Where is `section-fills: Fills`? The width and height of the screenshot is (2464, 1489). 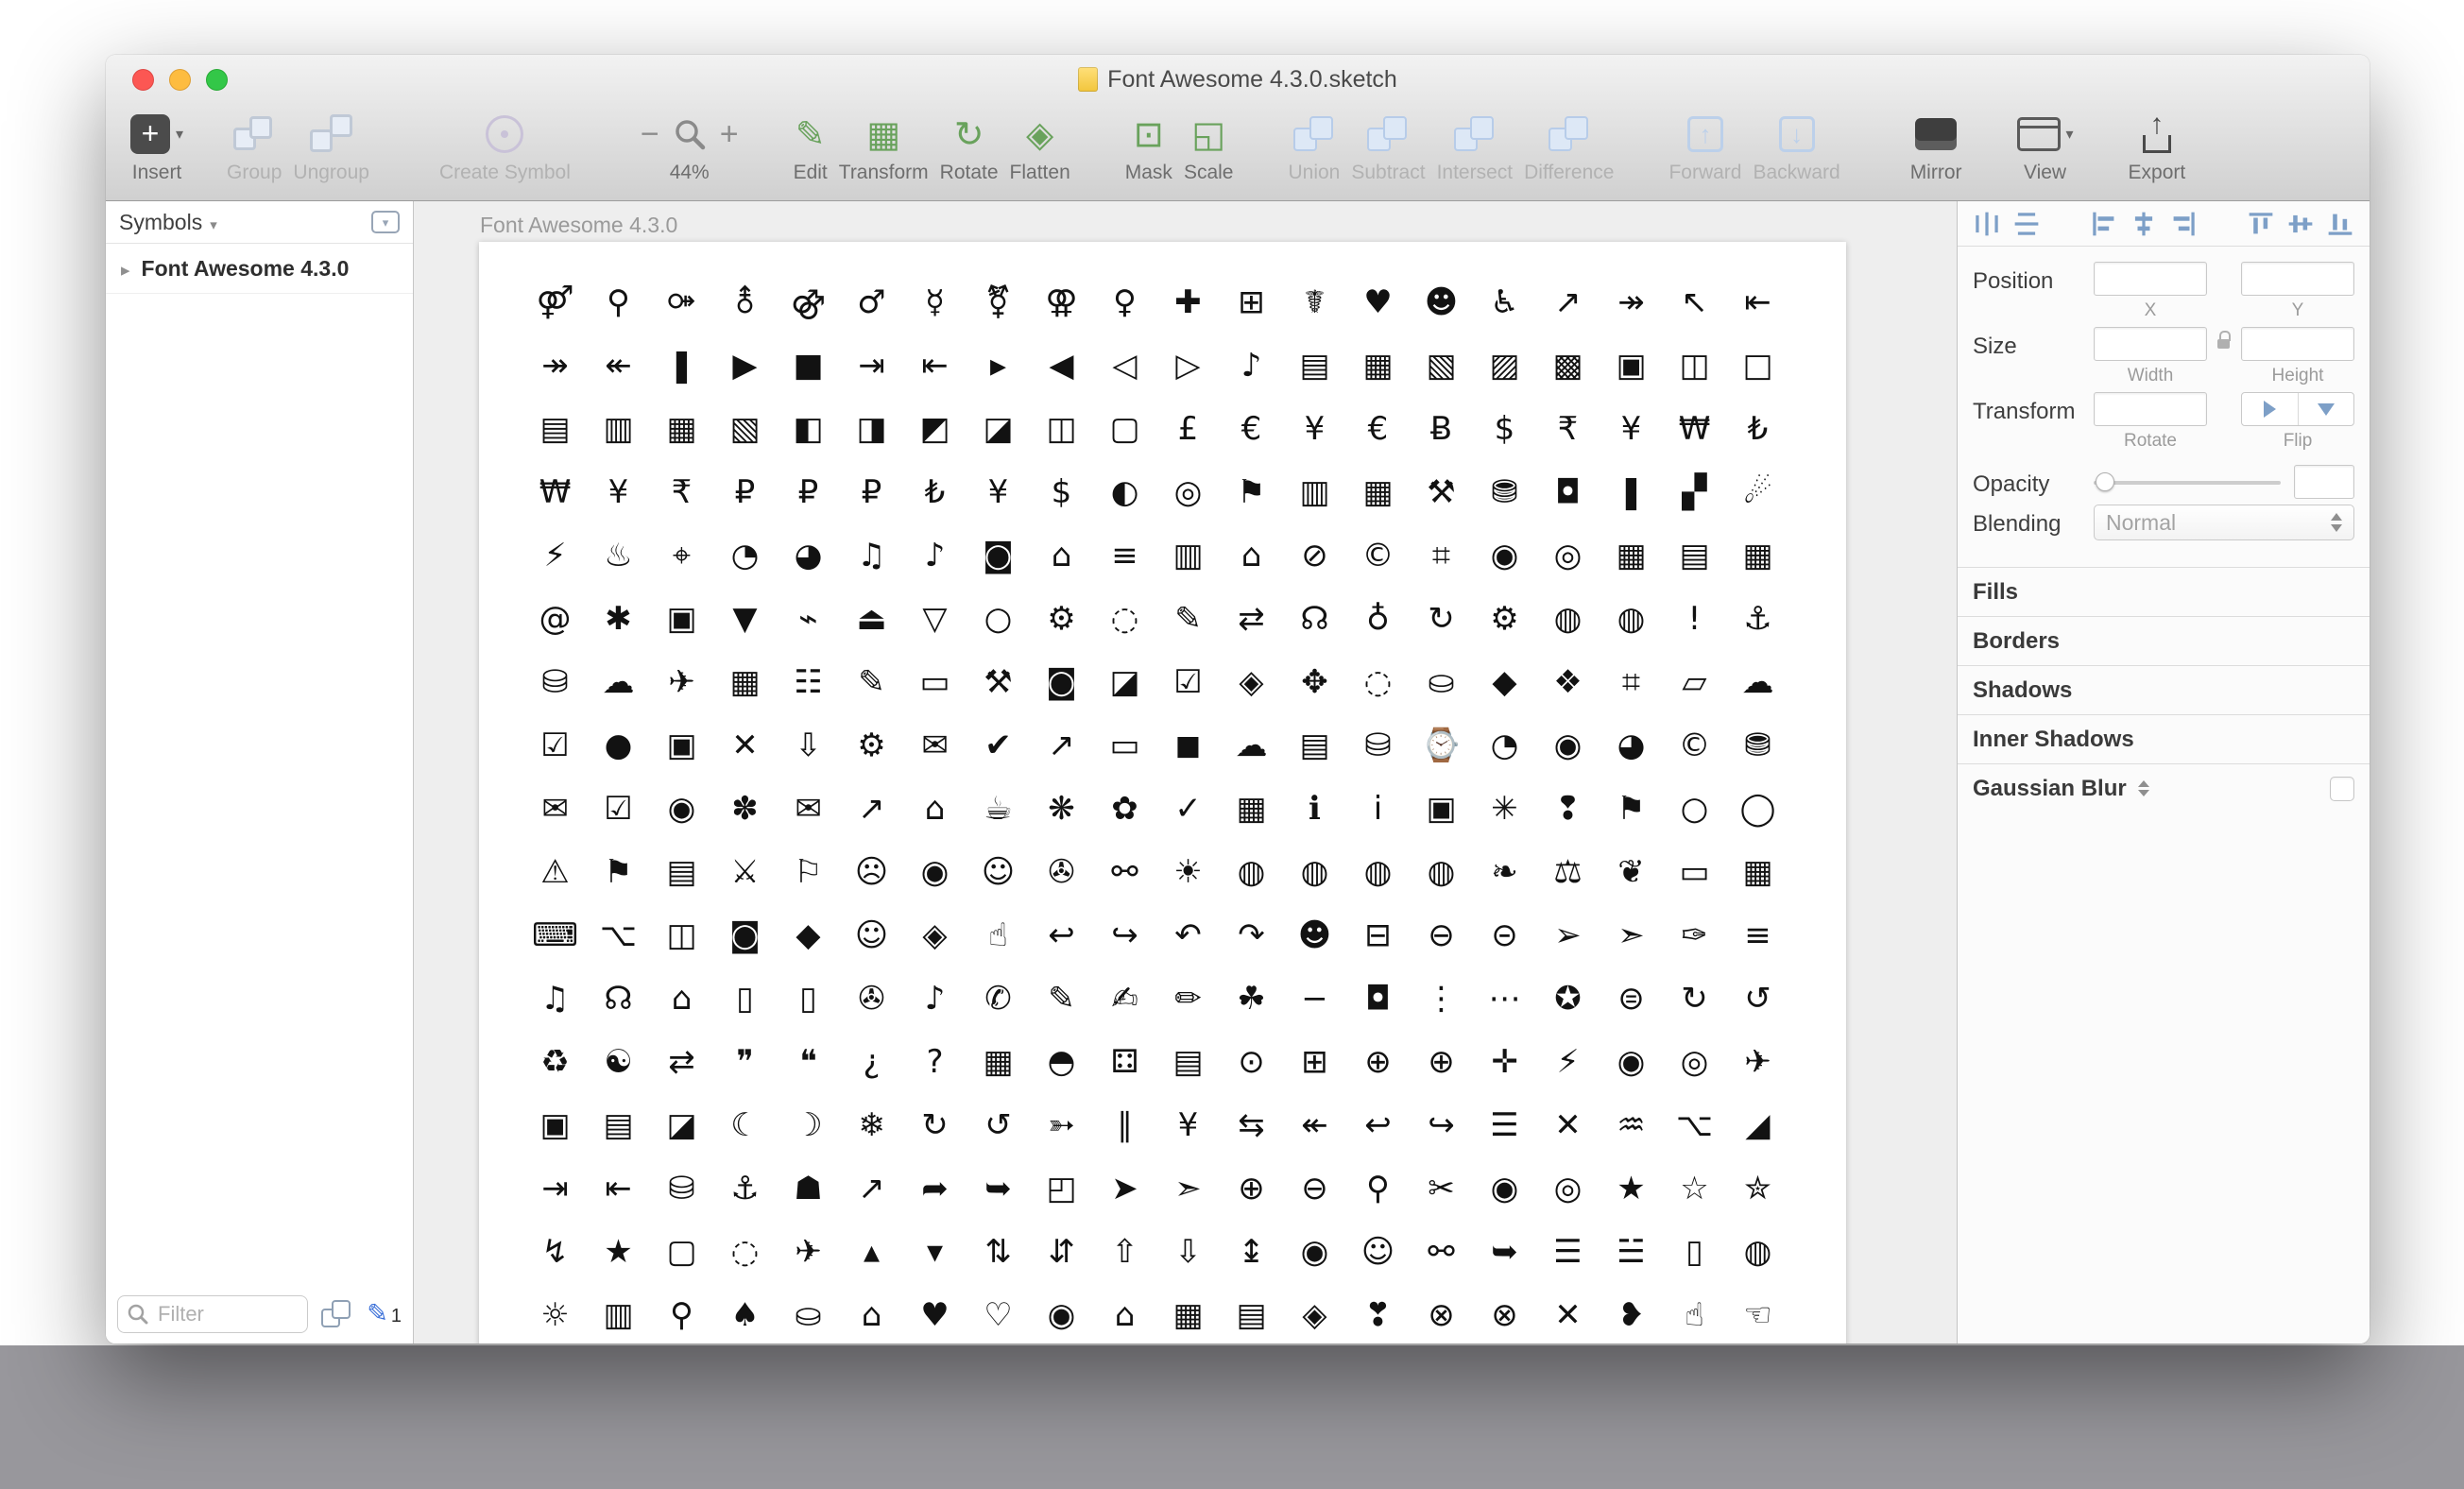 section-fills: Fills is located at coordinates (2164, 591).